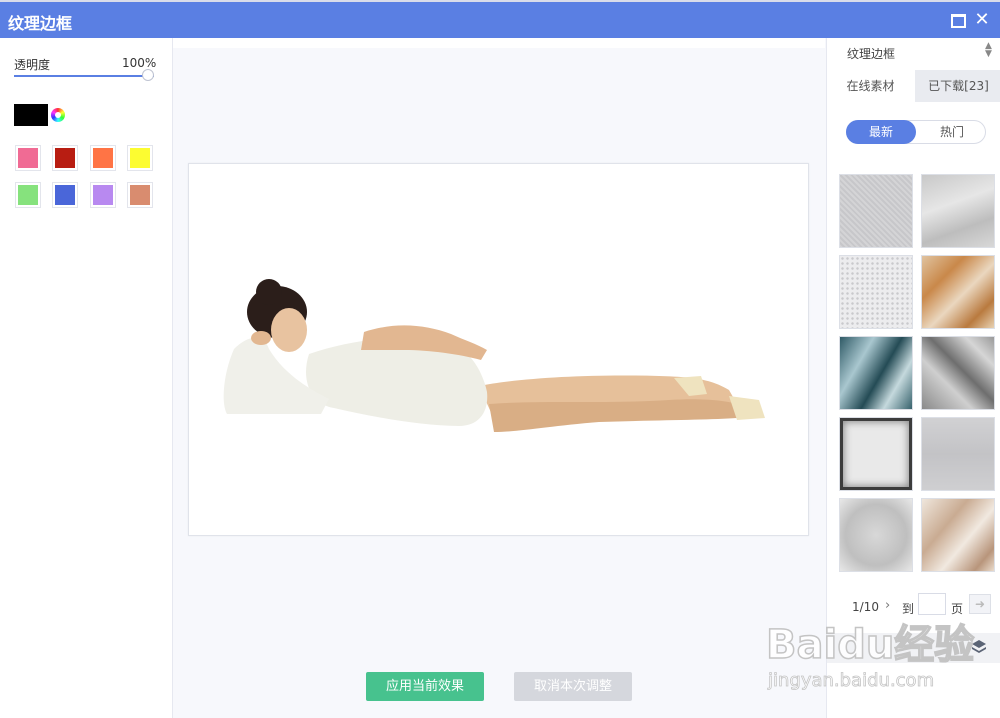  Describe the element at coordinates (957, 86) in the screenshot. I see `tab-downloaded: 已下载[23]` at that location.